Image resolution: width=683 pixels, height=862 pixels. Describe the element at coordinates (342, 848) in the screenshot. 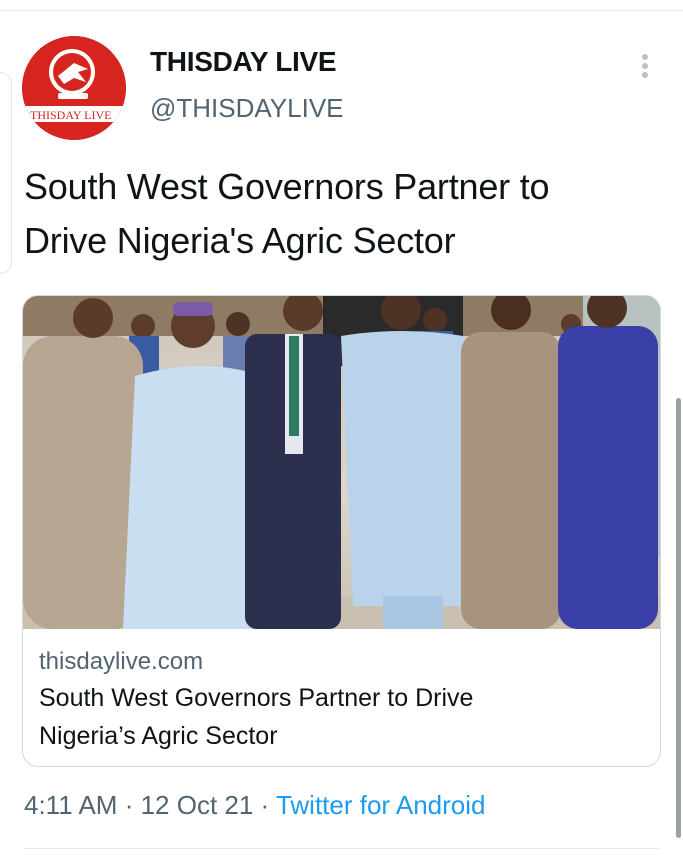

I see `bottom-divider` at that location.